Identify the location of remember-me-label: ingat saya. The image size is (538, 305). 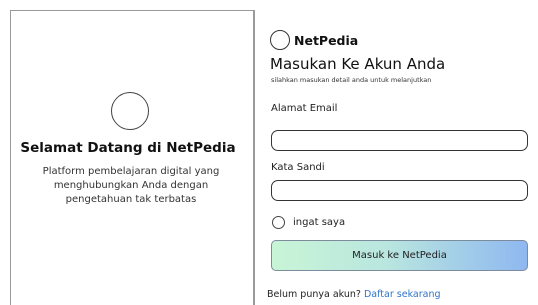
(319, 222).